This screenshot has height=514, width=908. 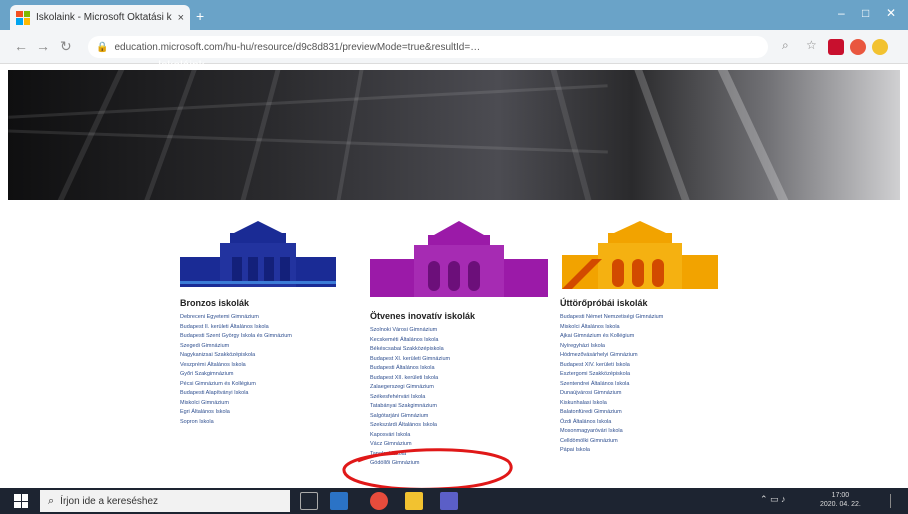 What do you see at coordinates (410, 331) in the screenshot?
I see `school-link: Szolnoki Városi Gimnázium` at bounding box center [410, 331].